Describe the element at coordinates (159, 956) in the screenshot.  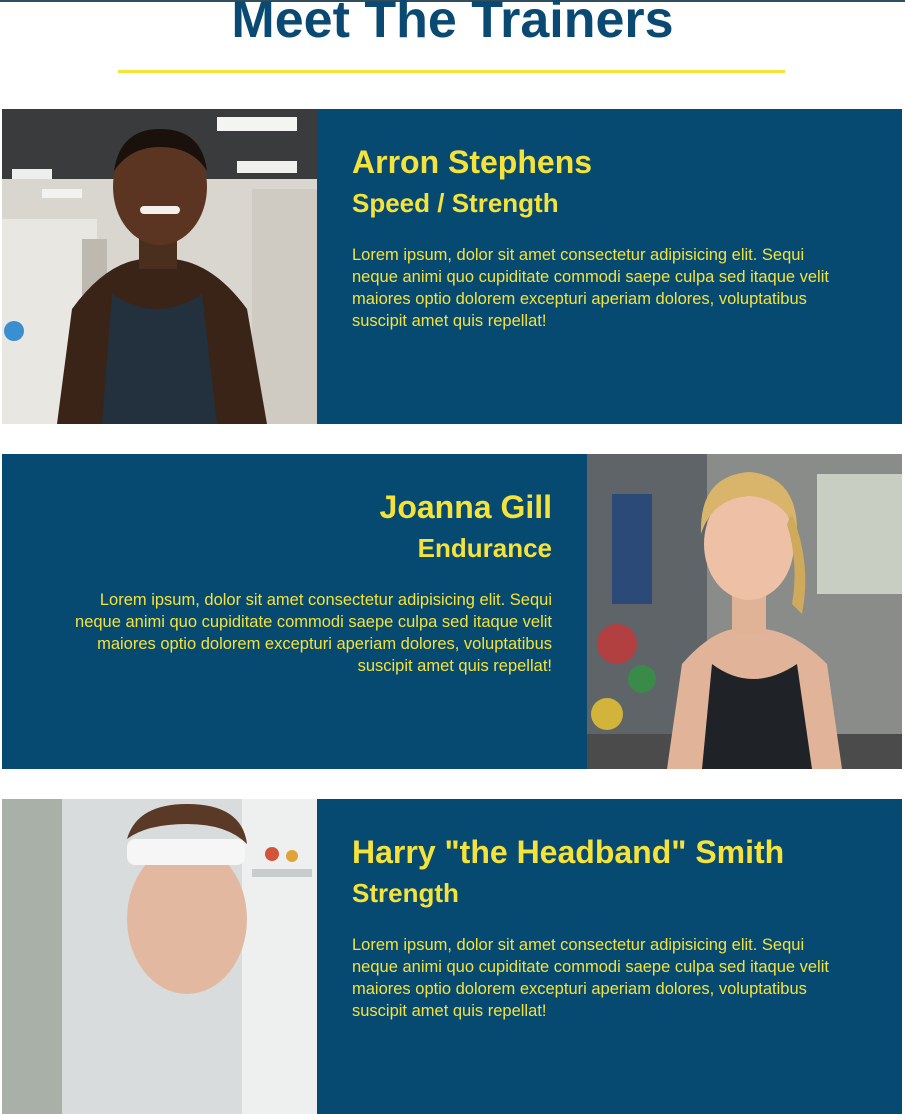
I see `trainer-photo-harry` at that location.